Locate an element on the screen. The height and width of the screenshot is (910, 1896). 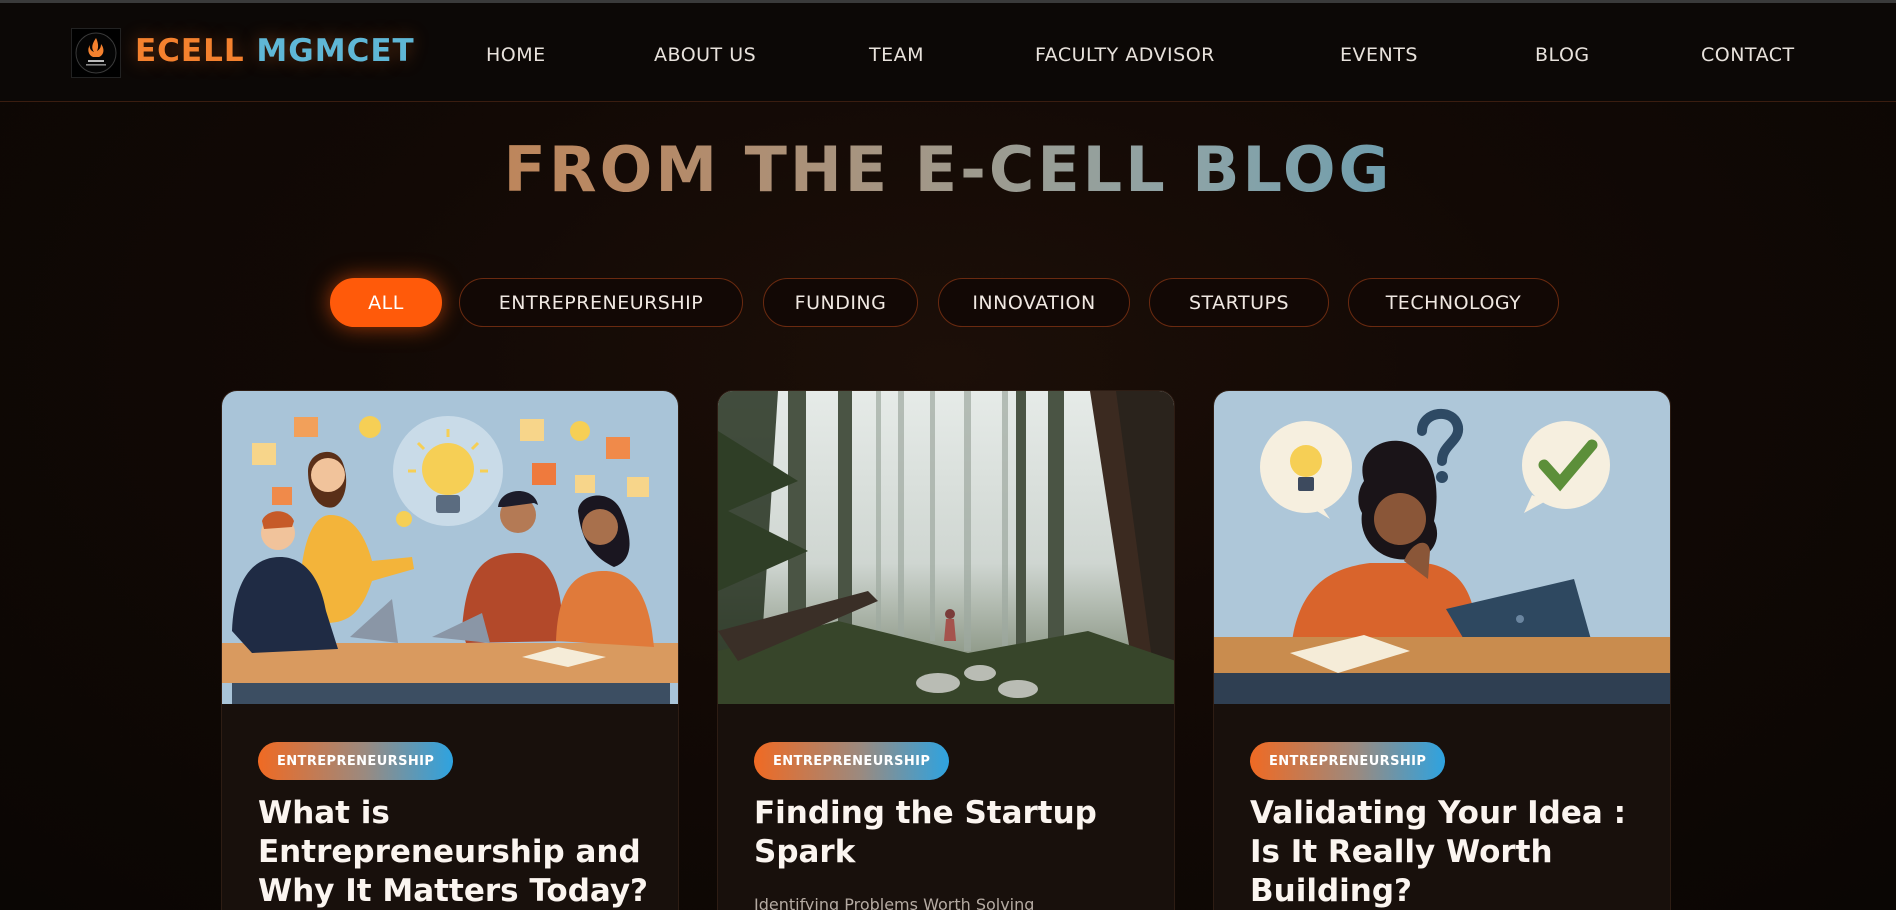
nav-blog: BLOG is located at coordinates (1562, 55).